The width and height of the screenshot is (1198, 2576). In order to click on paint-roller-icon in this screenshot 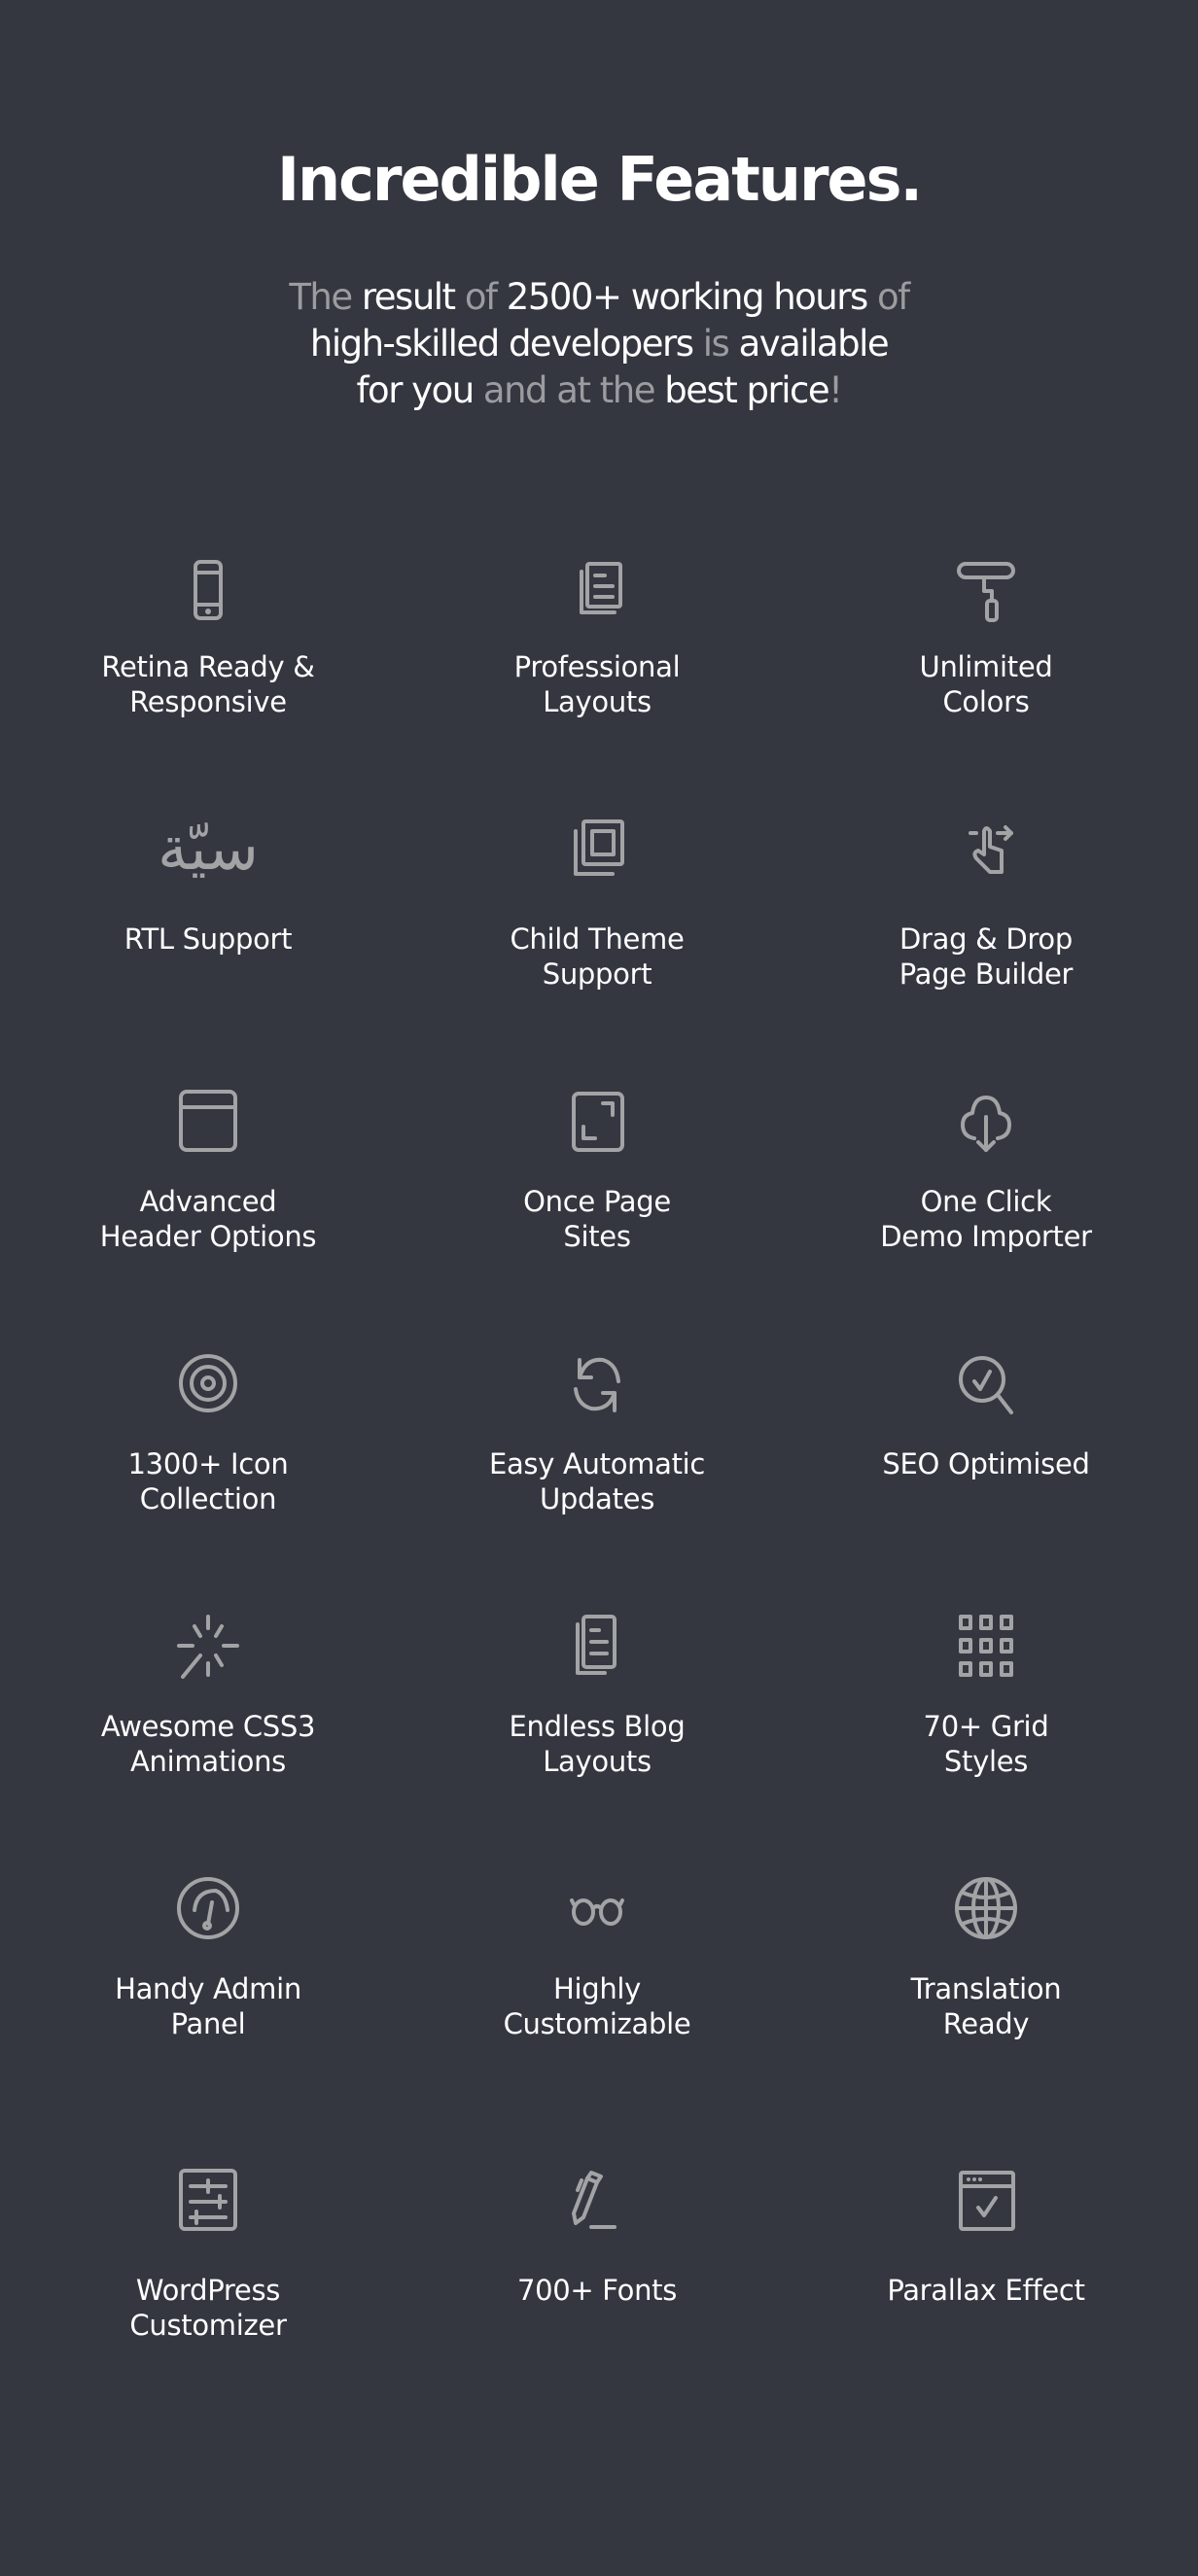, I will do `click(986, 592)`.